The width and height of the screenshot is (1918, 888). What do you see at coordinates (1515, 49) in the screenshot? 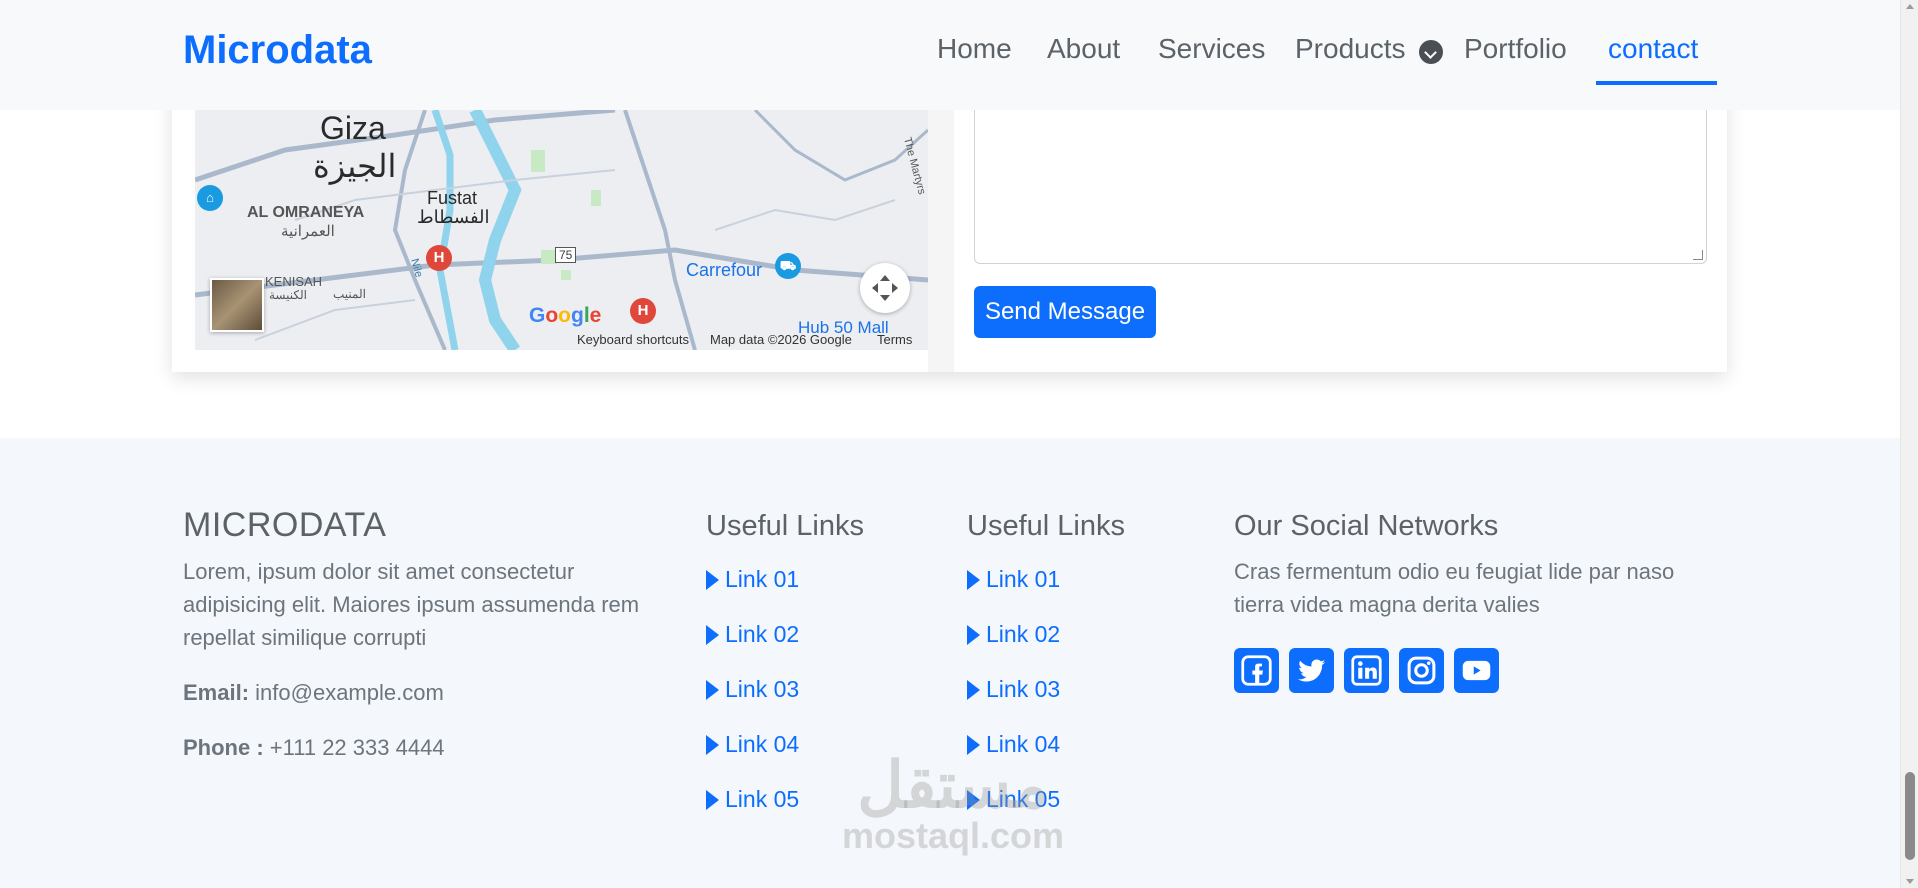
I see `nav-portfolio: Portfolio` at bounding box center [1515, 49].